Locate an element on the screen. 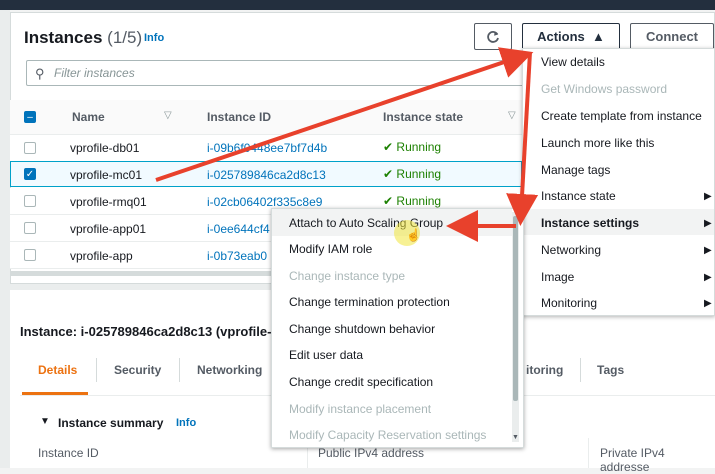 This screenshot has height=474, width=715. instance-name: vprofile-mc01 is located at coordinates (106, 175).